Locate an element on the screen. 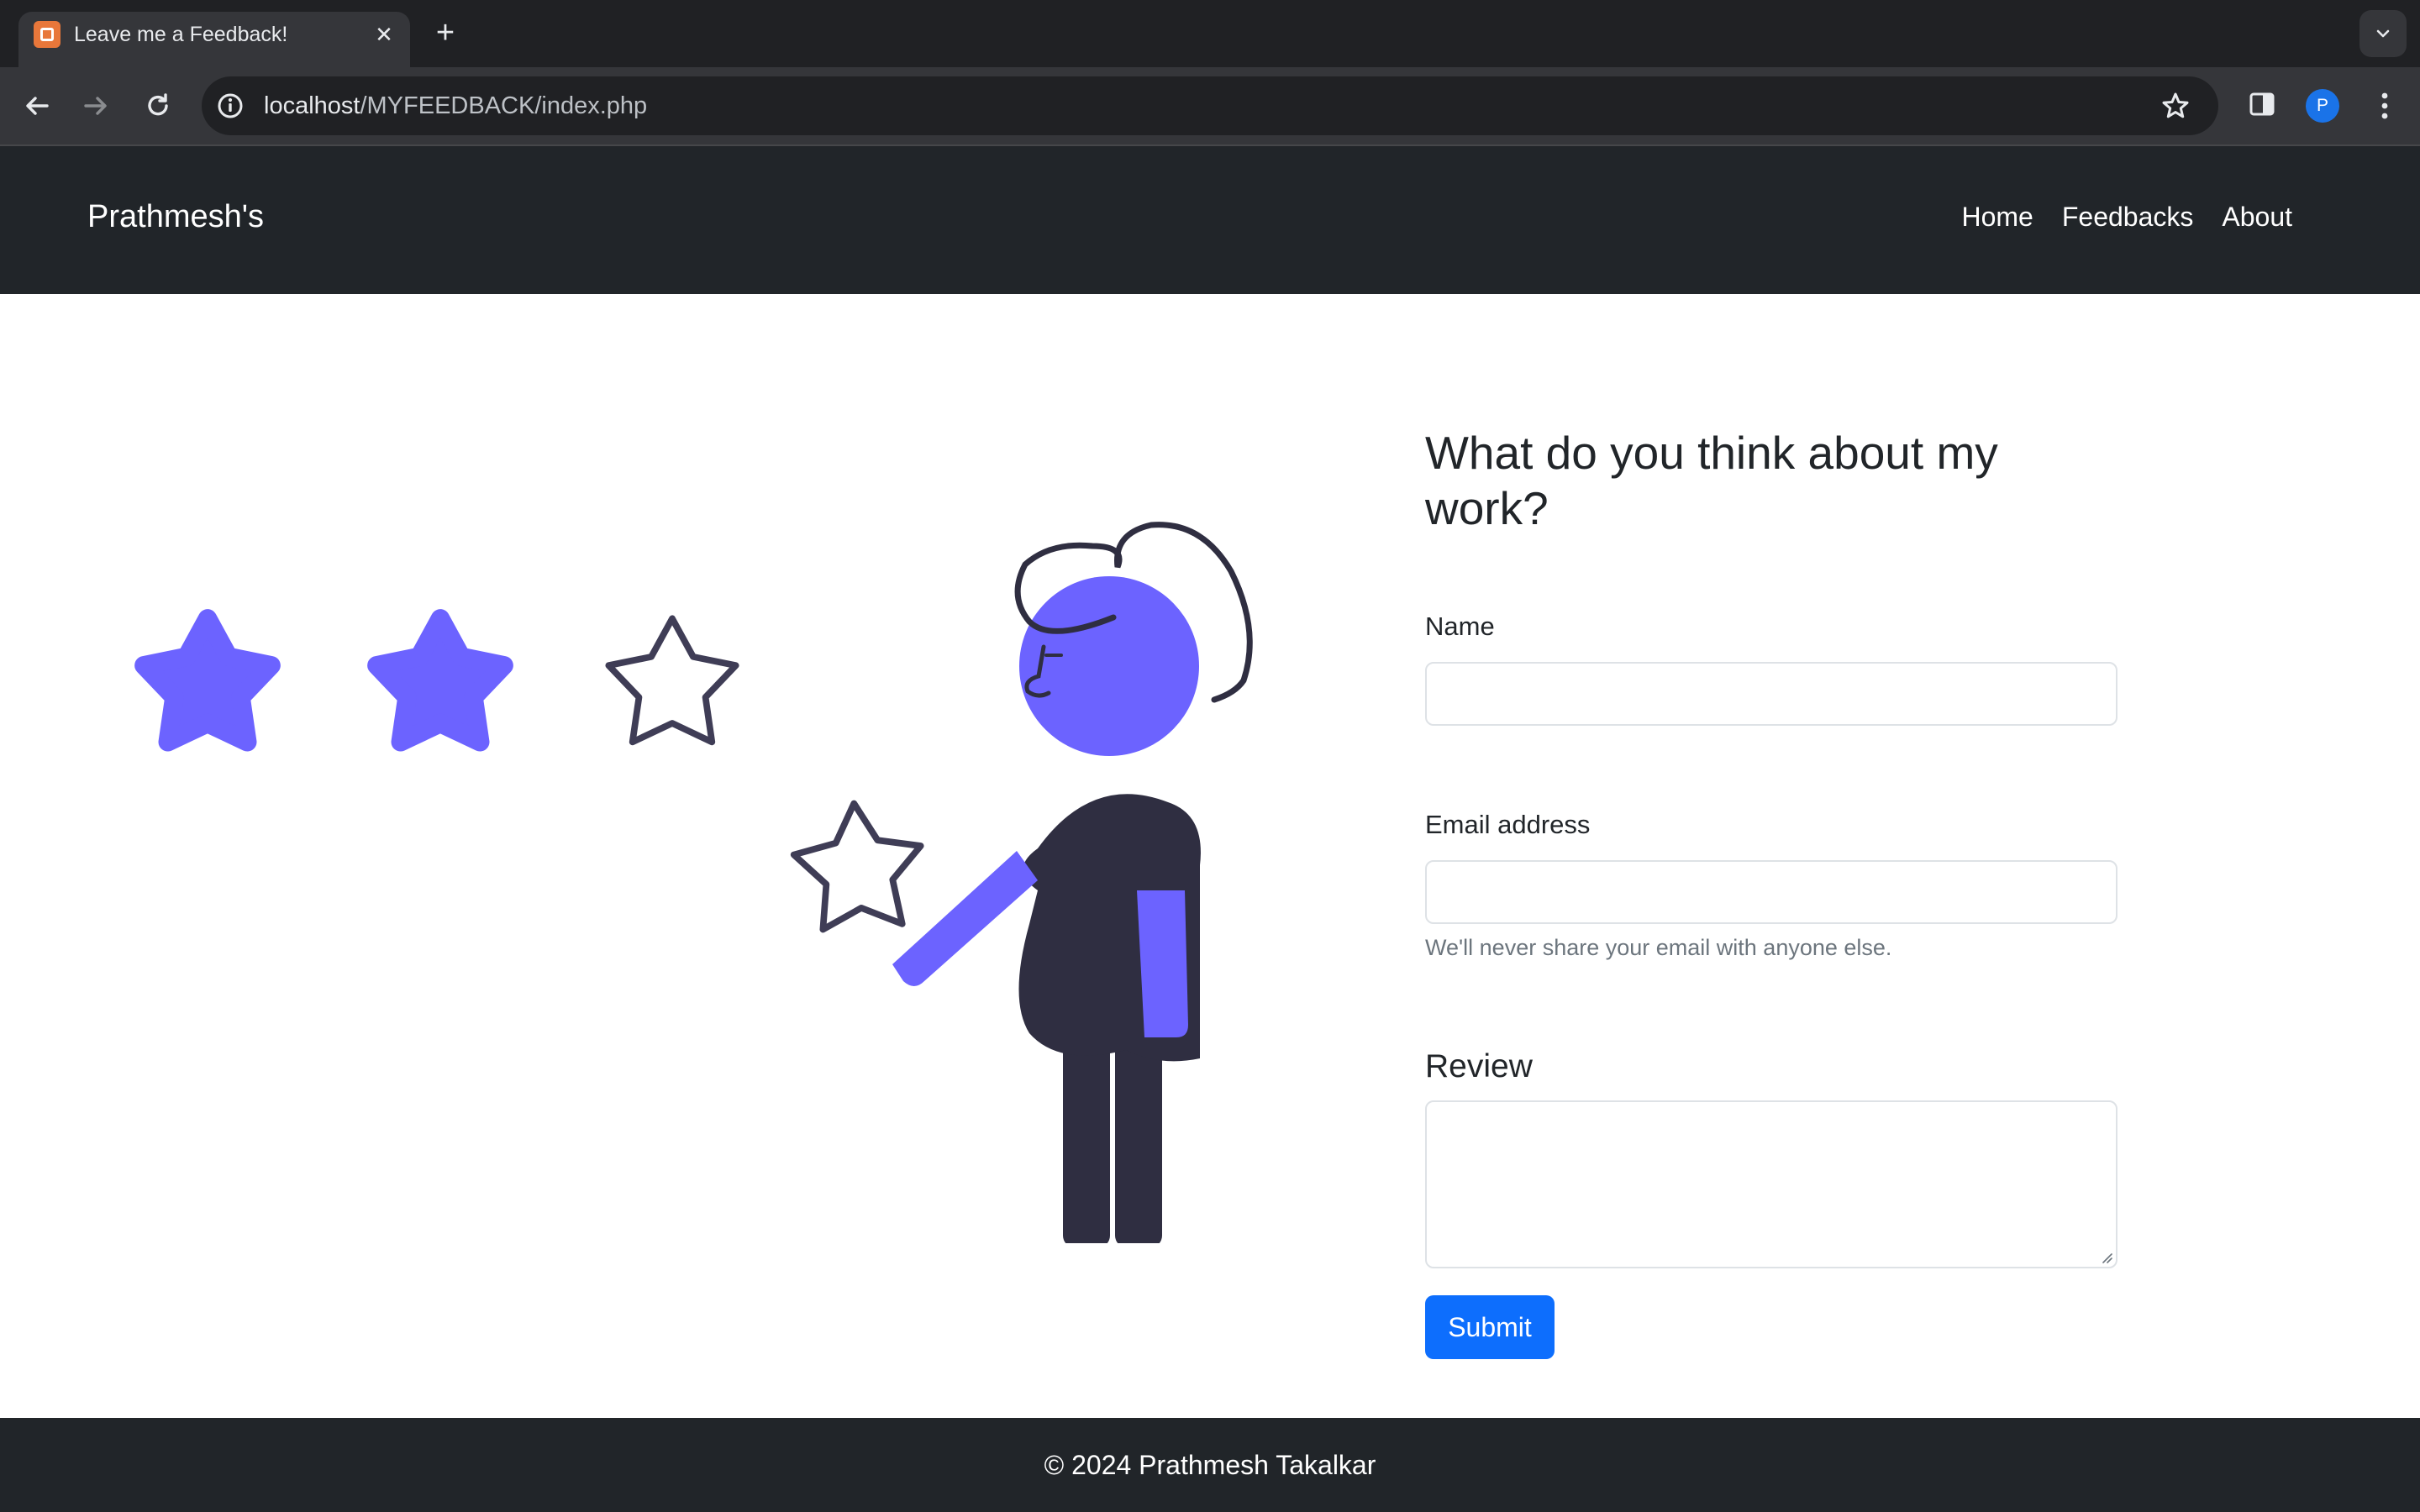  email-label: Email address is located at coordinates (1508, 824).